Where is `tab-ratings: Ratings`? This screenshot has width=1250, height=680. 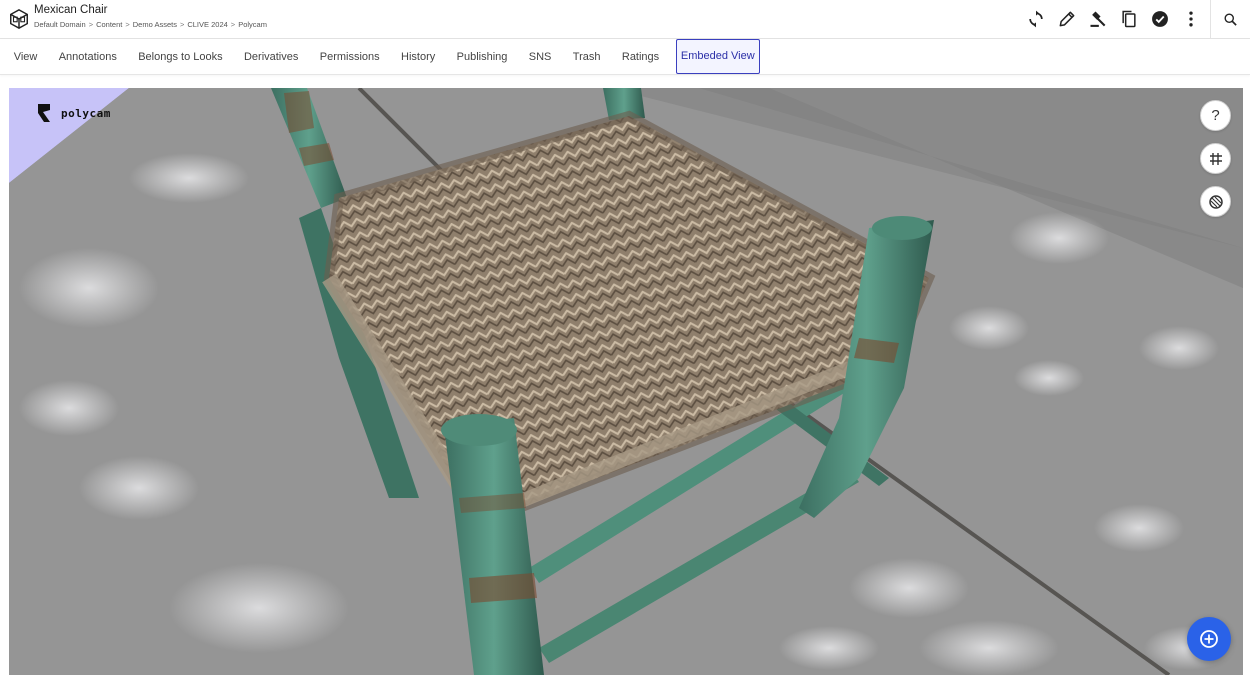
tab-ratings: Ratings is located at coordinates (640, 57).